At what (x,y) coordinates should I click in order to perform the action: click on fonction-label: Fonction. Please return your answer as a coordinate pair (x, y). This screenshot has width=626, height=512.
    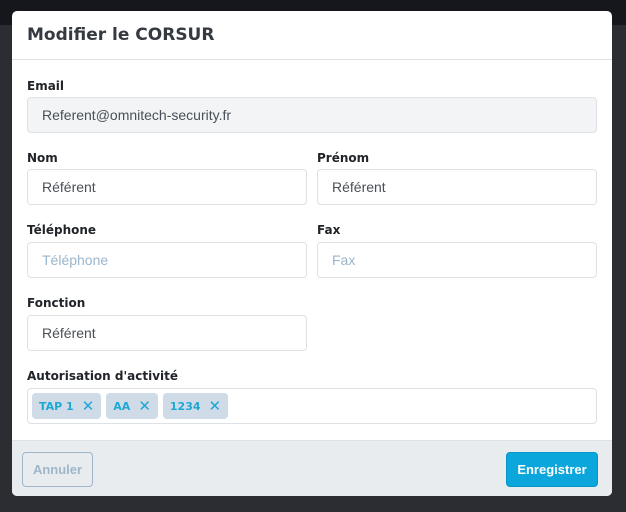
    Looking at the image, I should click on (56, 303).